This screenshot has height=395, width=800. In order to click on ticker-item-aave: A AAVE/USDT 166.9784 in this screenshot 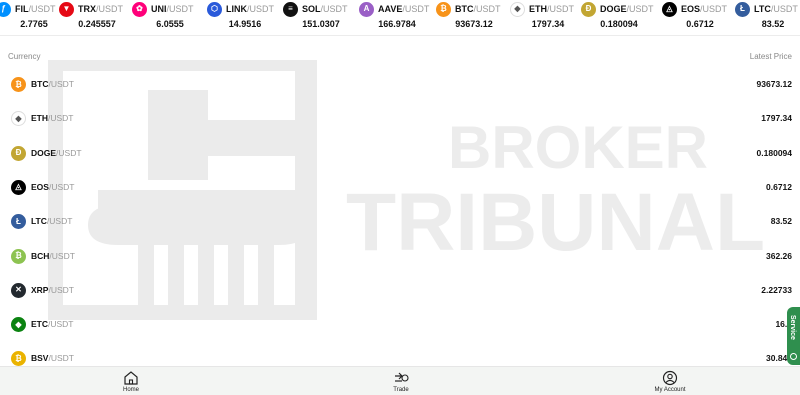, I will do `click(397, 18)`.